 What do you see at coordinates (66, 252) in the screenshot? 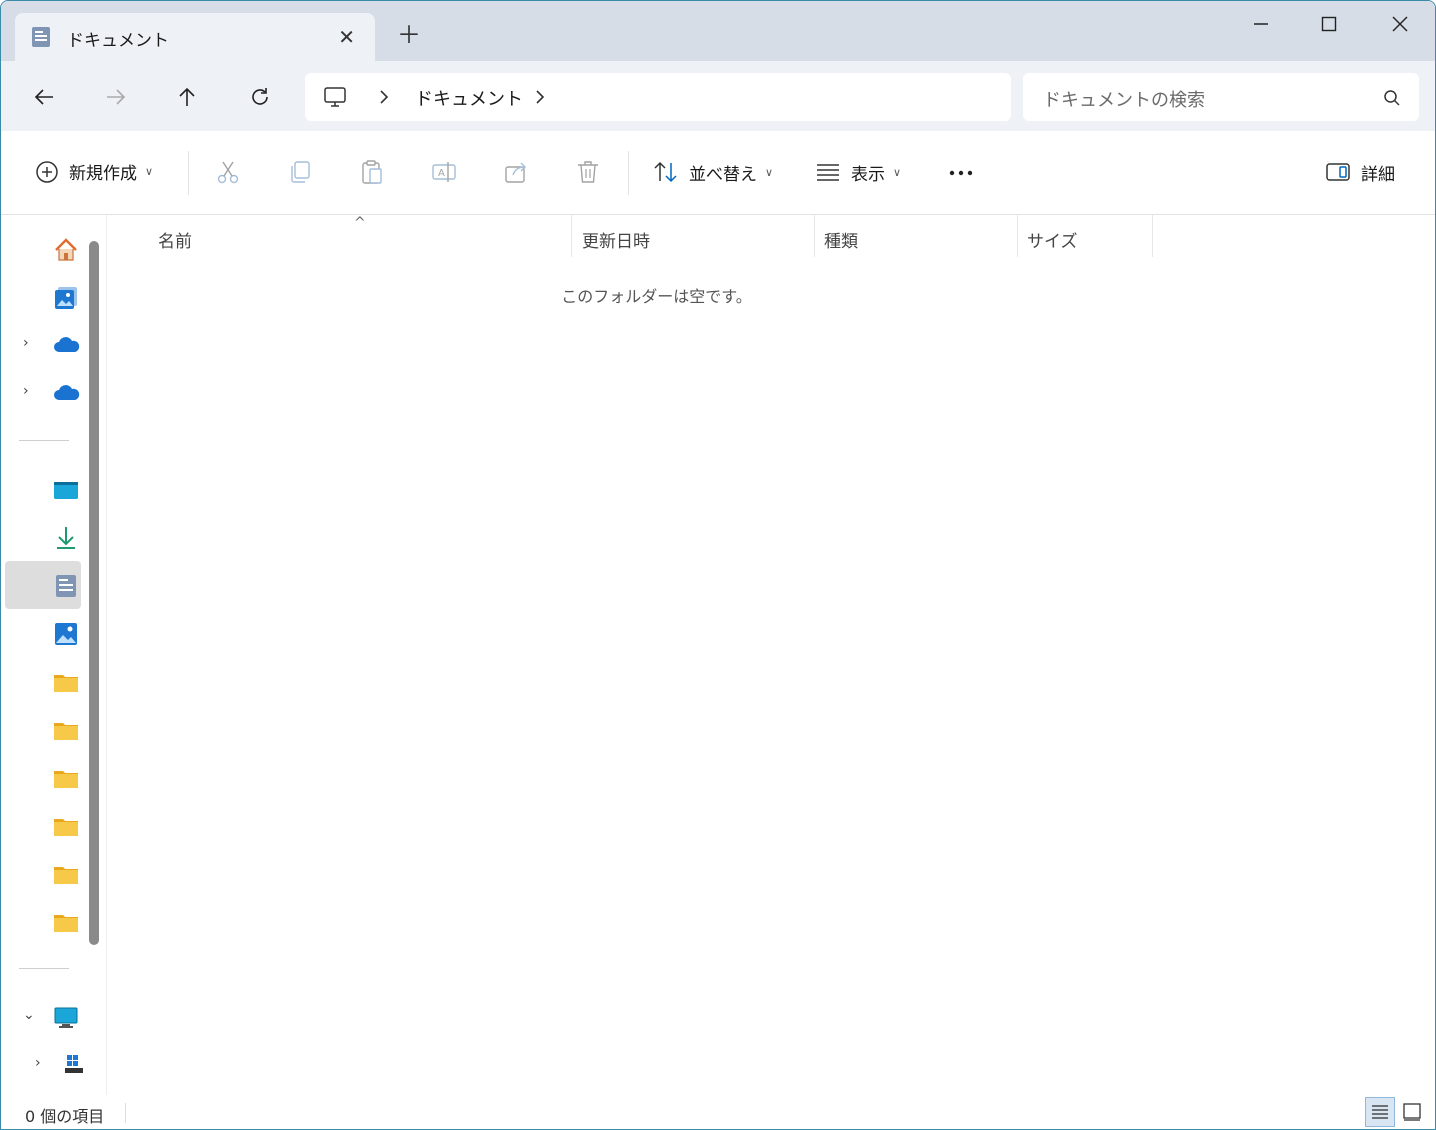
I see `home-icon` at bounding box center [66, 252].